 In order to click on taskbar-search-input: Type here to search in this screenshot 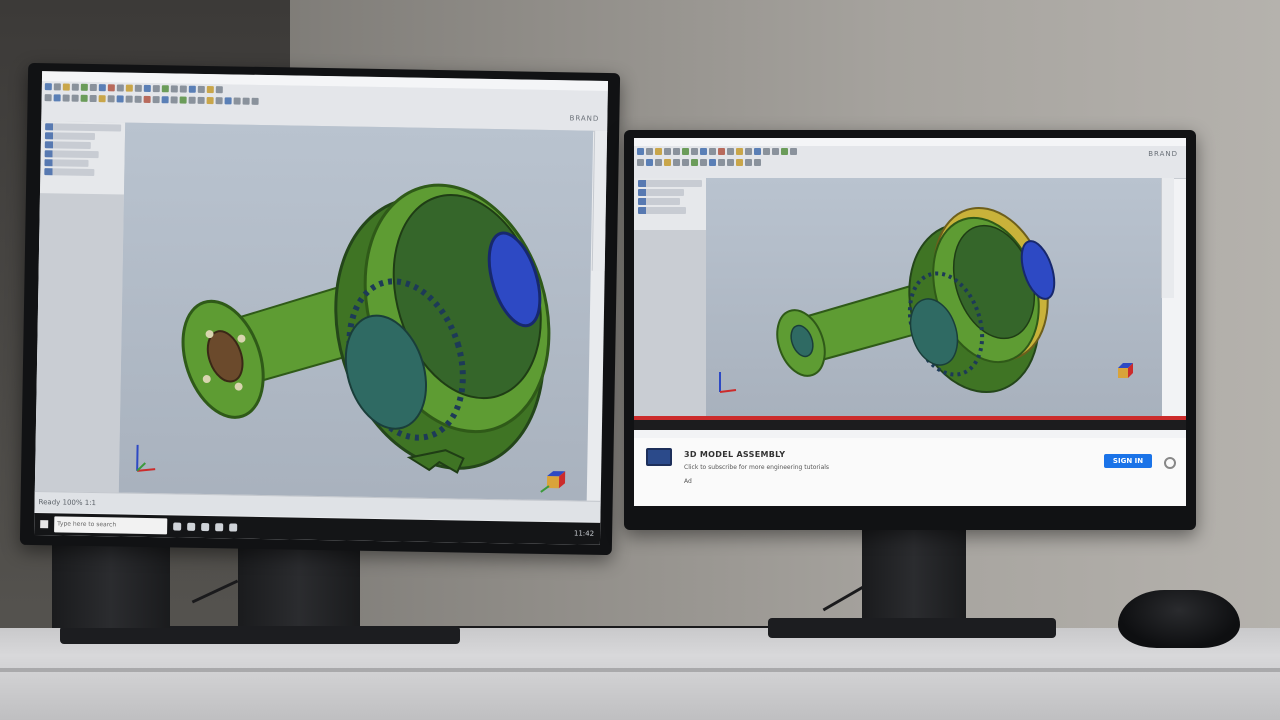, I will do `click(111, 525)`.